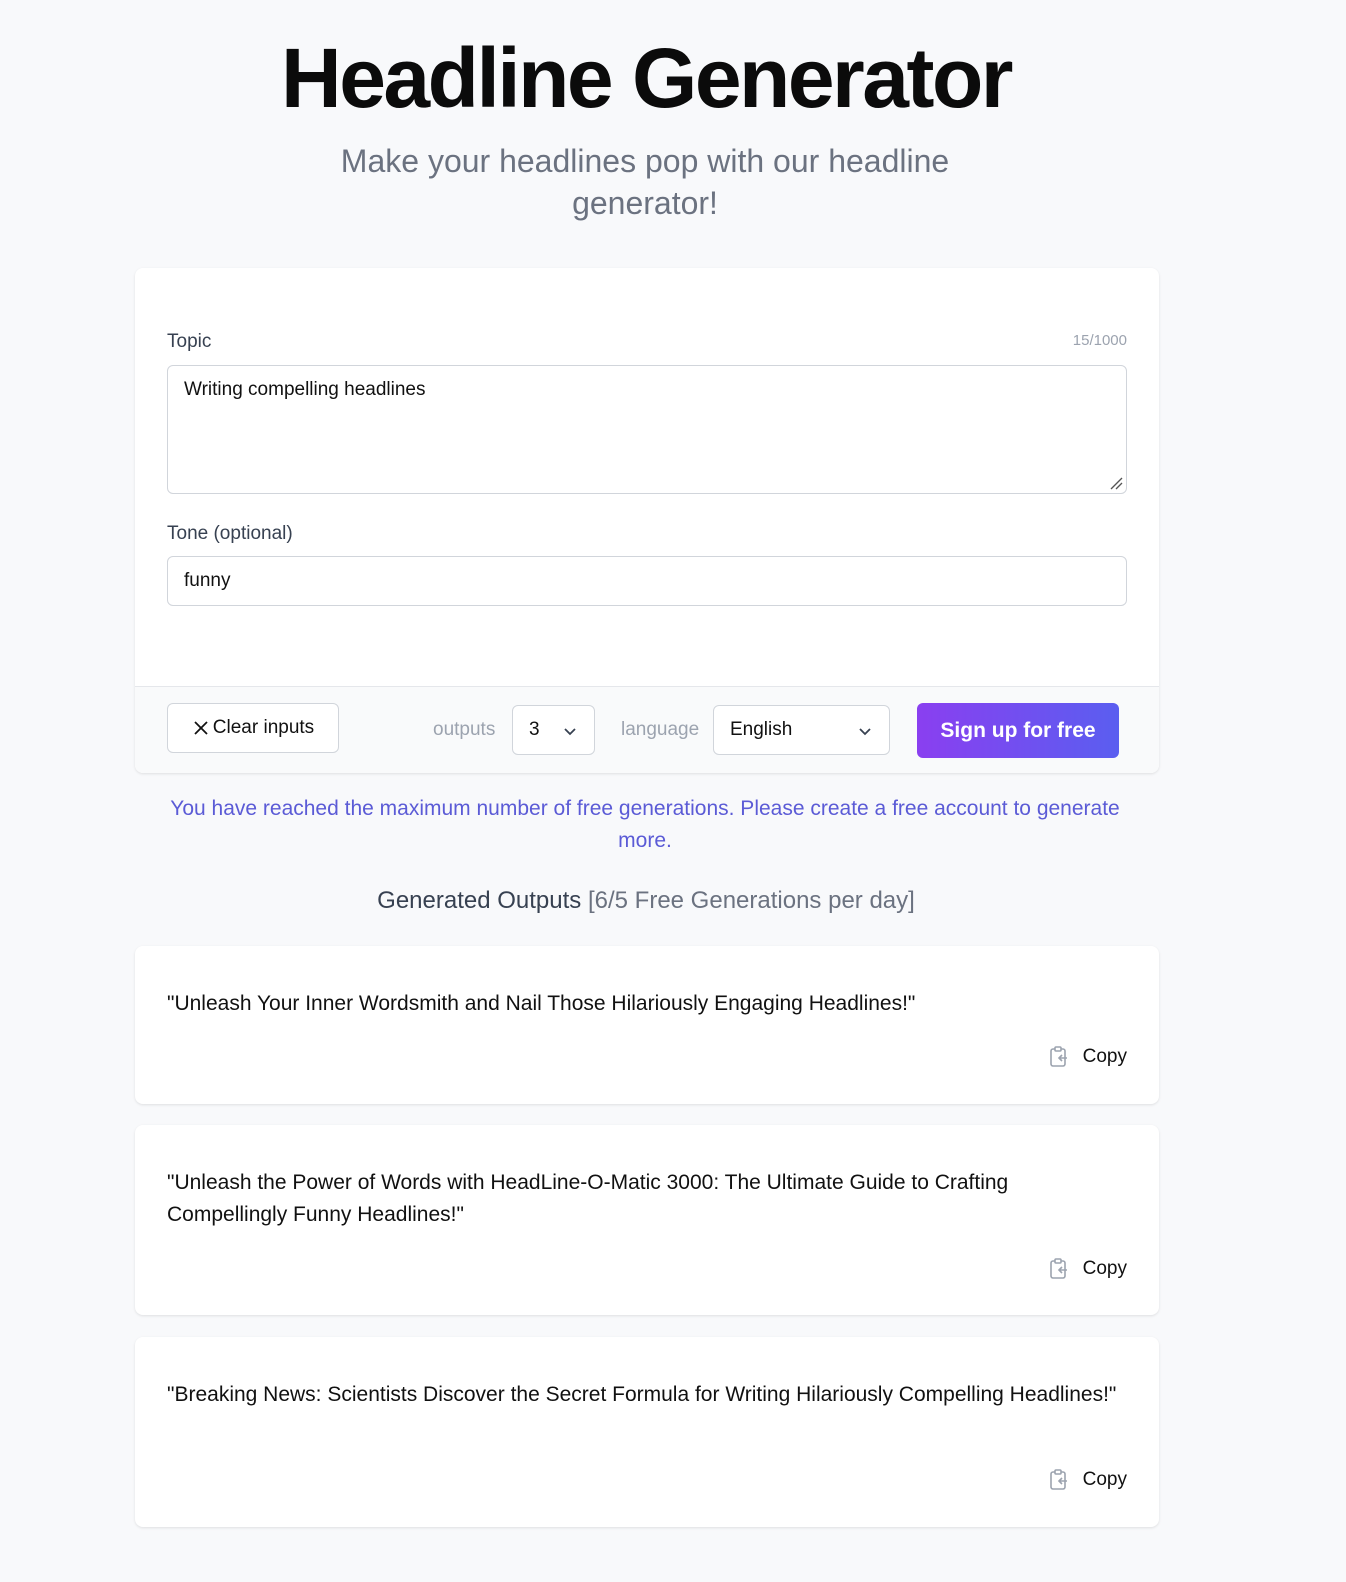 The height and width of the screenshot is (1582, 1346). I want to click on page-title: Headline Generator, so click(647, 78).